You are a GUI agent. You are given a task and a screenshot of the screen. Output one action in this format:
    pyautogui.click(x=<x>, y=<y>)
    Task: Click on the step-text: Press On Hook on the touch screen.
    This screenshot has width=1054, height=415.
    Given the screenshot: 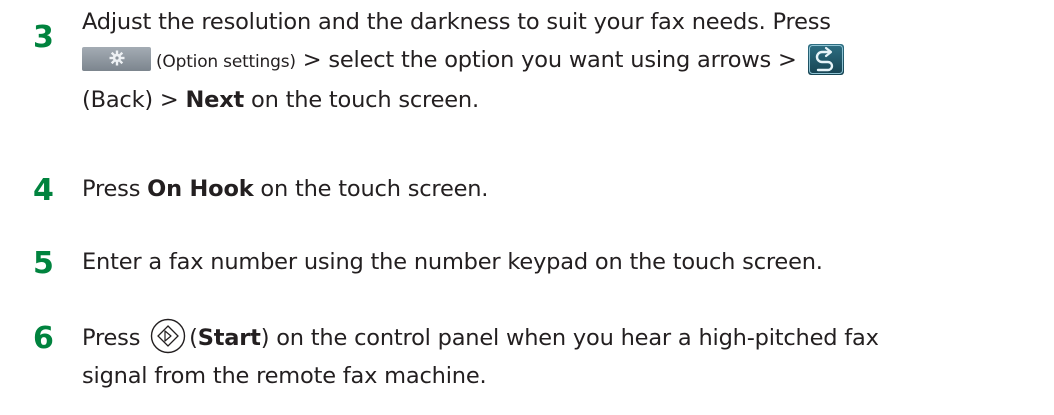 What is the action you would take?
    pyautogui.click(x=562, y=189)
    